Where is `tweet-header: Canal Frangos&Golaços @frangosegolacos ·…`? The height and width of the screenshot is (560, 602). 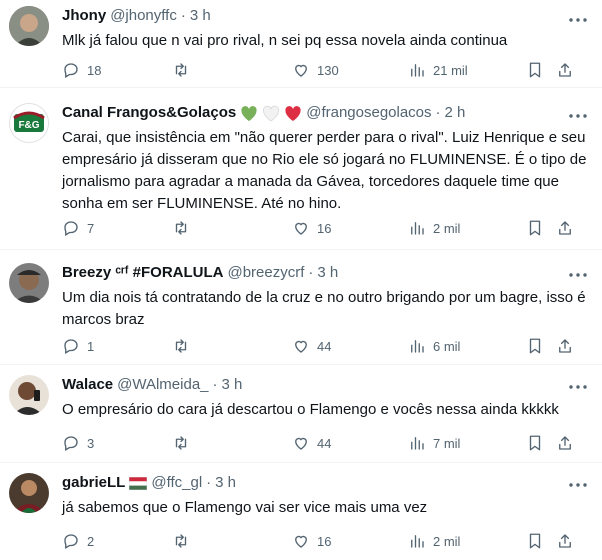
tweet-header: Canal Frangos&Golaços @frangosegolacos ·… is located at coordinates (326, 105).